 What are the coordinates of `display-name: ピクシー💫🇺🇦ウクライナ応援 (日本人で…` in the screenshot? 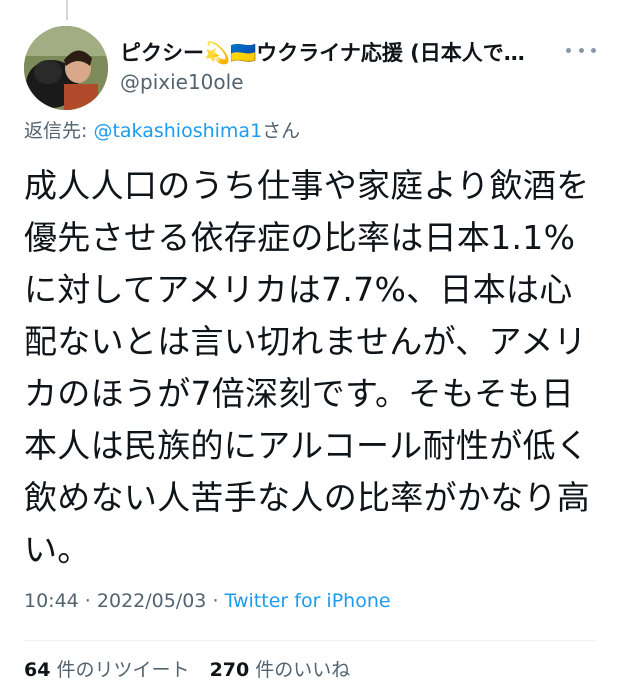 It's located at (322, 52).